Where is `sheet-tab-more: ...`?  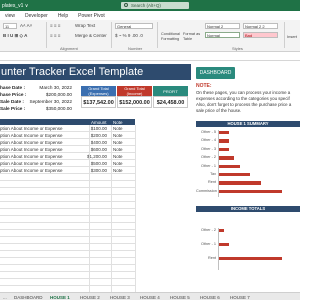 sheet-tab-more: ... is located at coordinates (5, 297).